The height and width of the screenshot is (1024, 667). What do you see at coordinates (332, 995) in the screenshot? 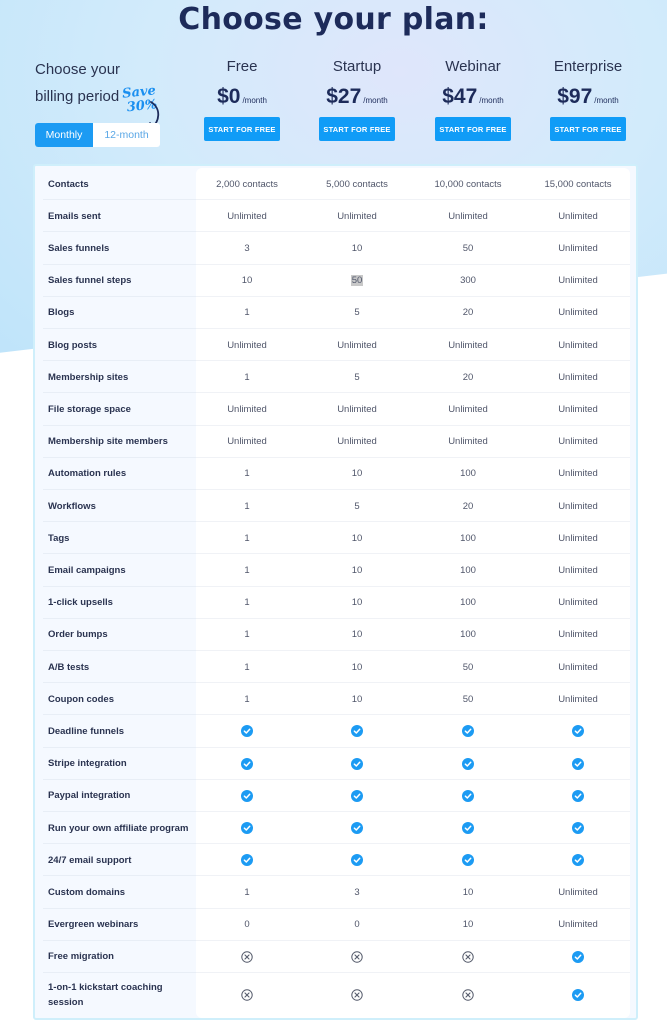
I see `table-row: 1-on-1 kickstart coaching session` at bounding box center [332, 995].